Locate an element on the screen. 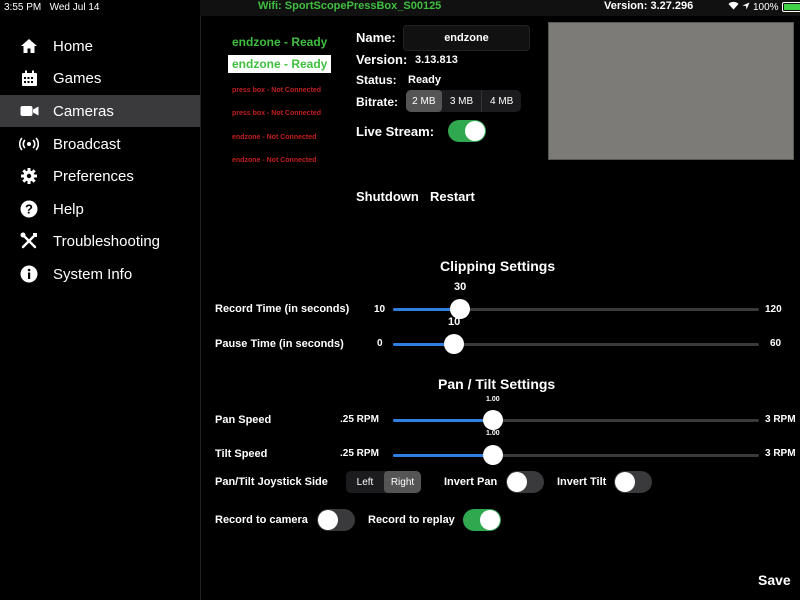 This screenshot has width=800, height=600. calendar-icon is located at coordinates (29, 78).